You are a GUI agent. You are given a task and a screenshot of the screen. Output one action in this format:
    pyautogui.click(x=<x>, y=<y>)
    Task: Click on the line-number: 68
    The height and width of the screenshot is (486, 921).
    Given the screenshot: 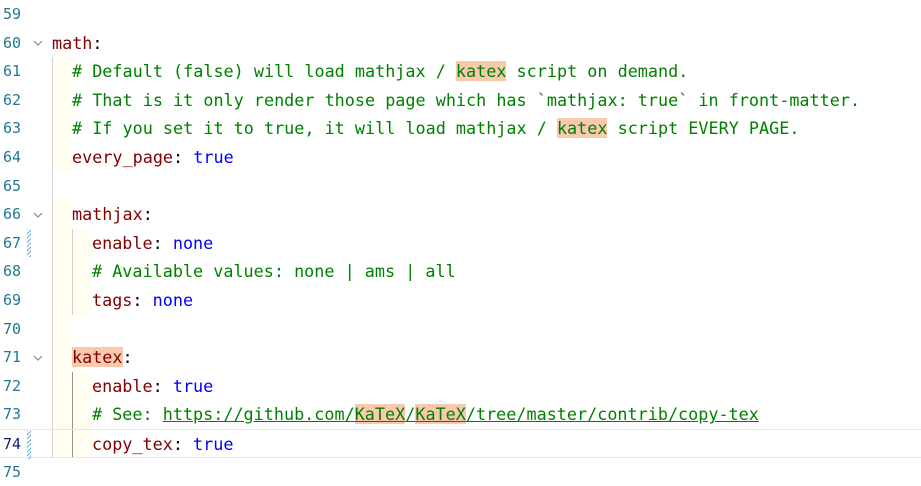 What is the action you would take?
    pyautogui.click(x=11, y=271)
    